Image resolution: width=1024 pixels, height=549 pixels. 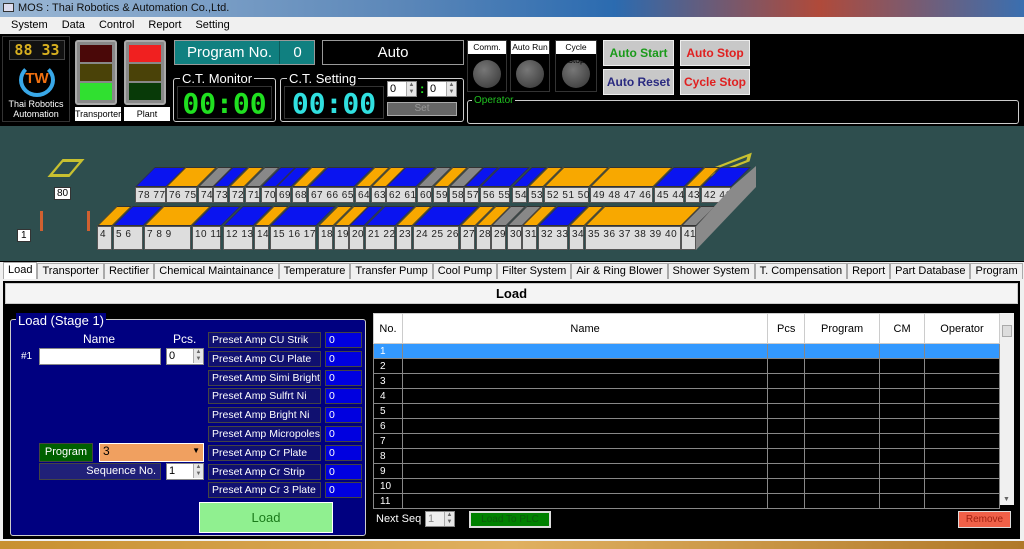 What do you see at coordinates (686, 351) in the screenshot?
I see `table-row: 1` at bounding box center [686, 351].